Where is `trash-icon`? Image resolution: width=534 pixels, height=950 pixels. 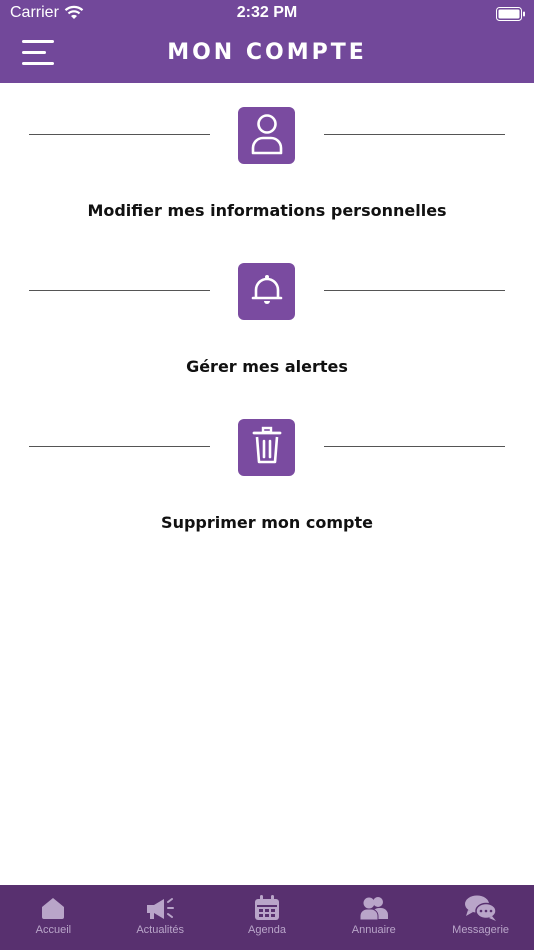
trash-icon is located at coordinates (267, 448).